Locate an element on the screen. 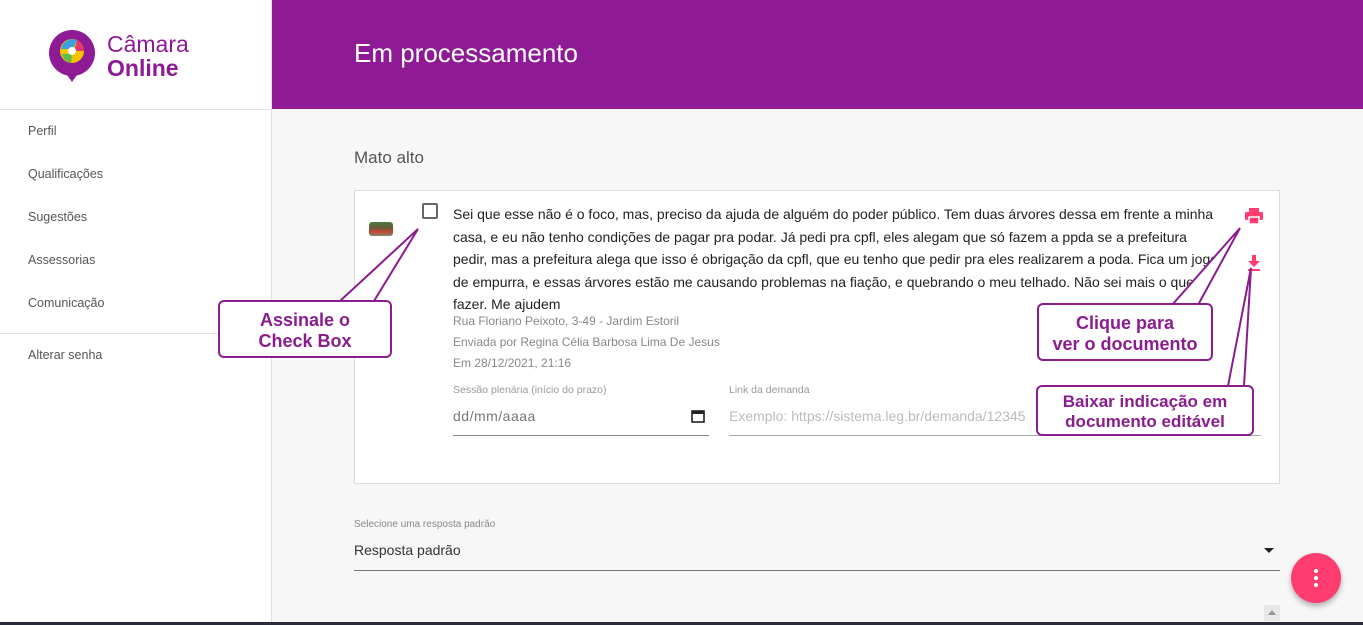  callout-print-line2: ver o documento is located at coordinates (1125, 344).